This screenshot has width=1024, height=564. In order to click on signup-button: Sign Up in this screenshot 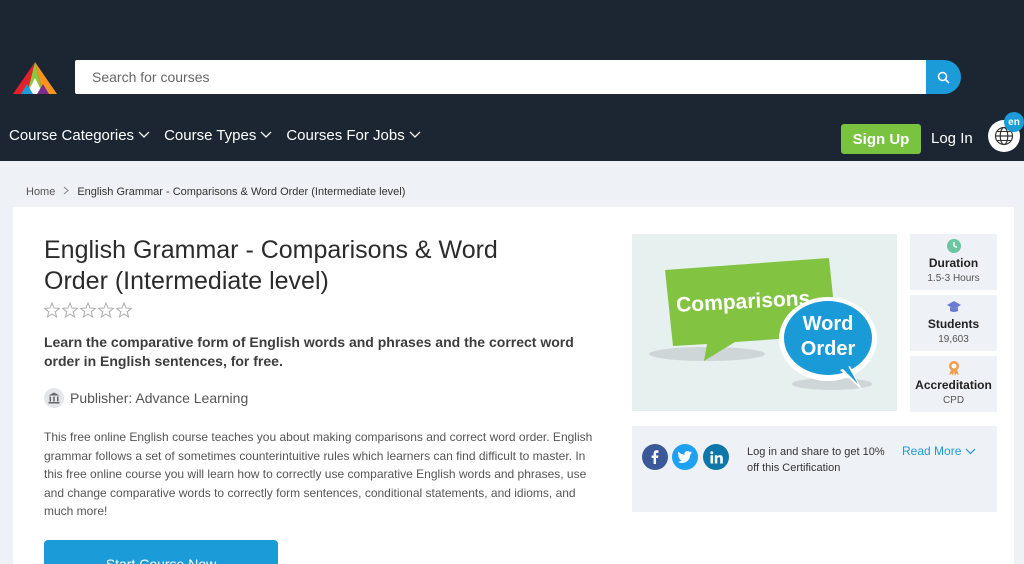, I will do `click(881, 139)`.